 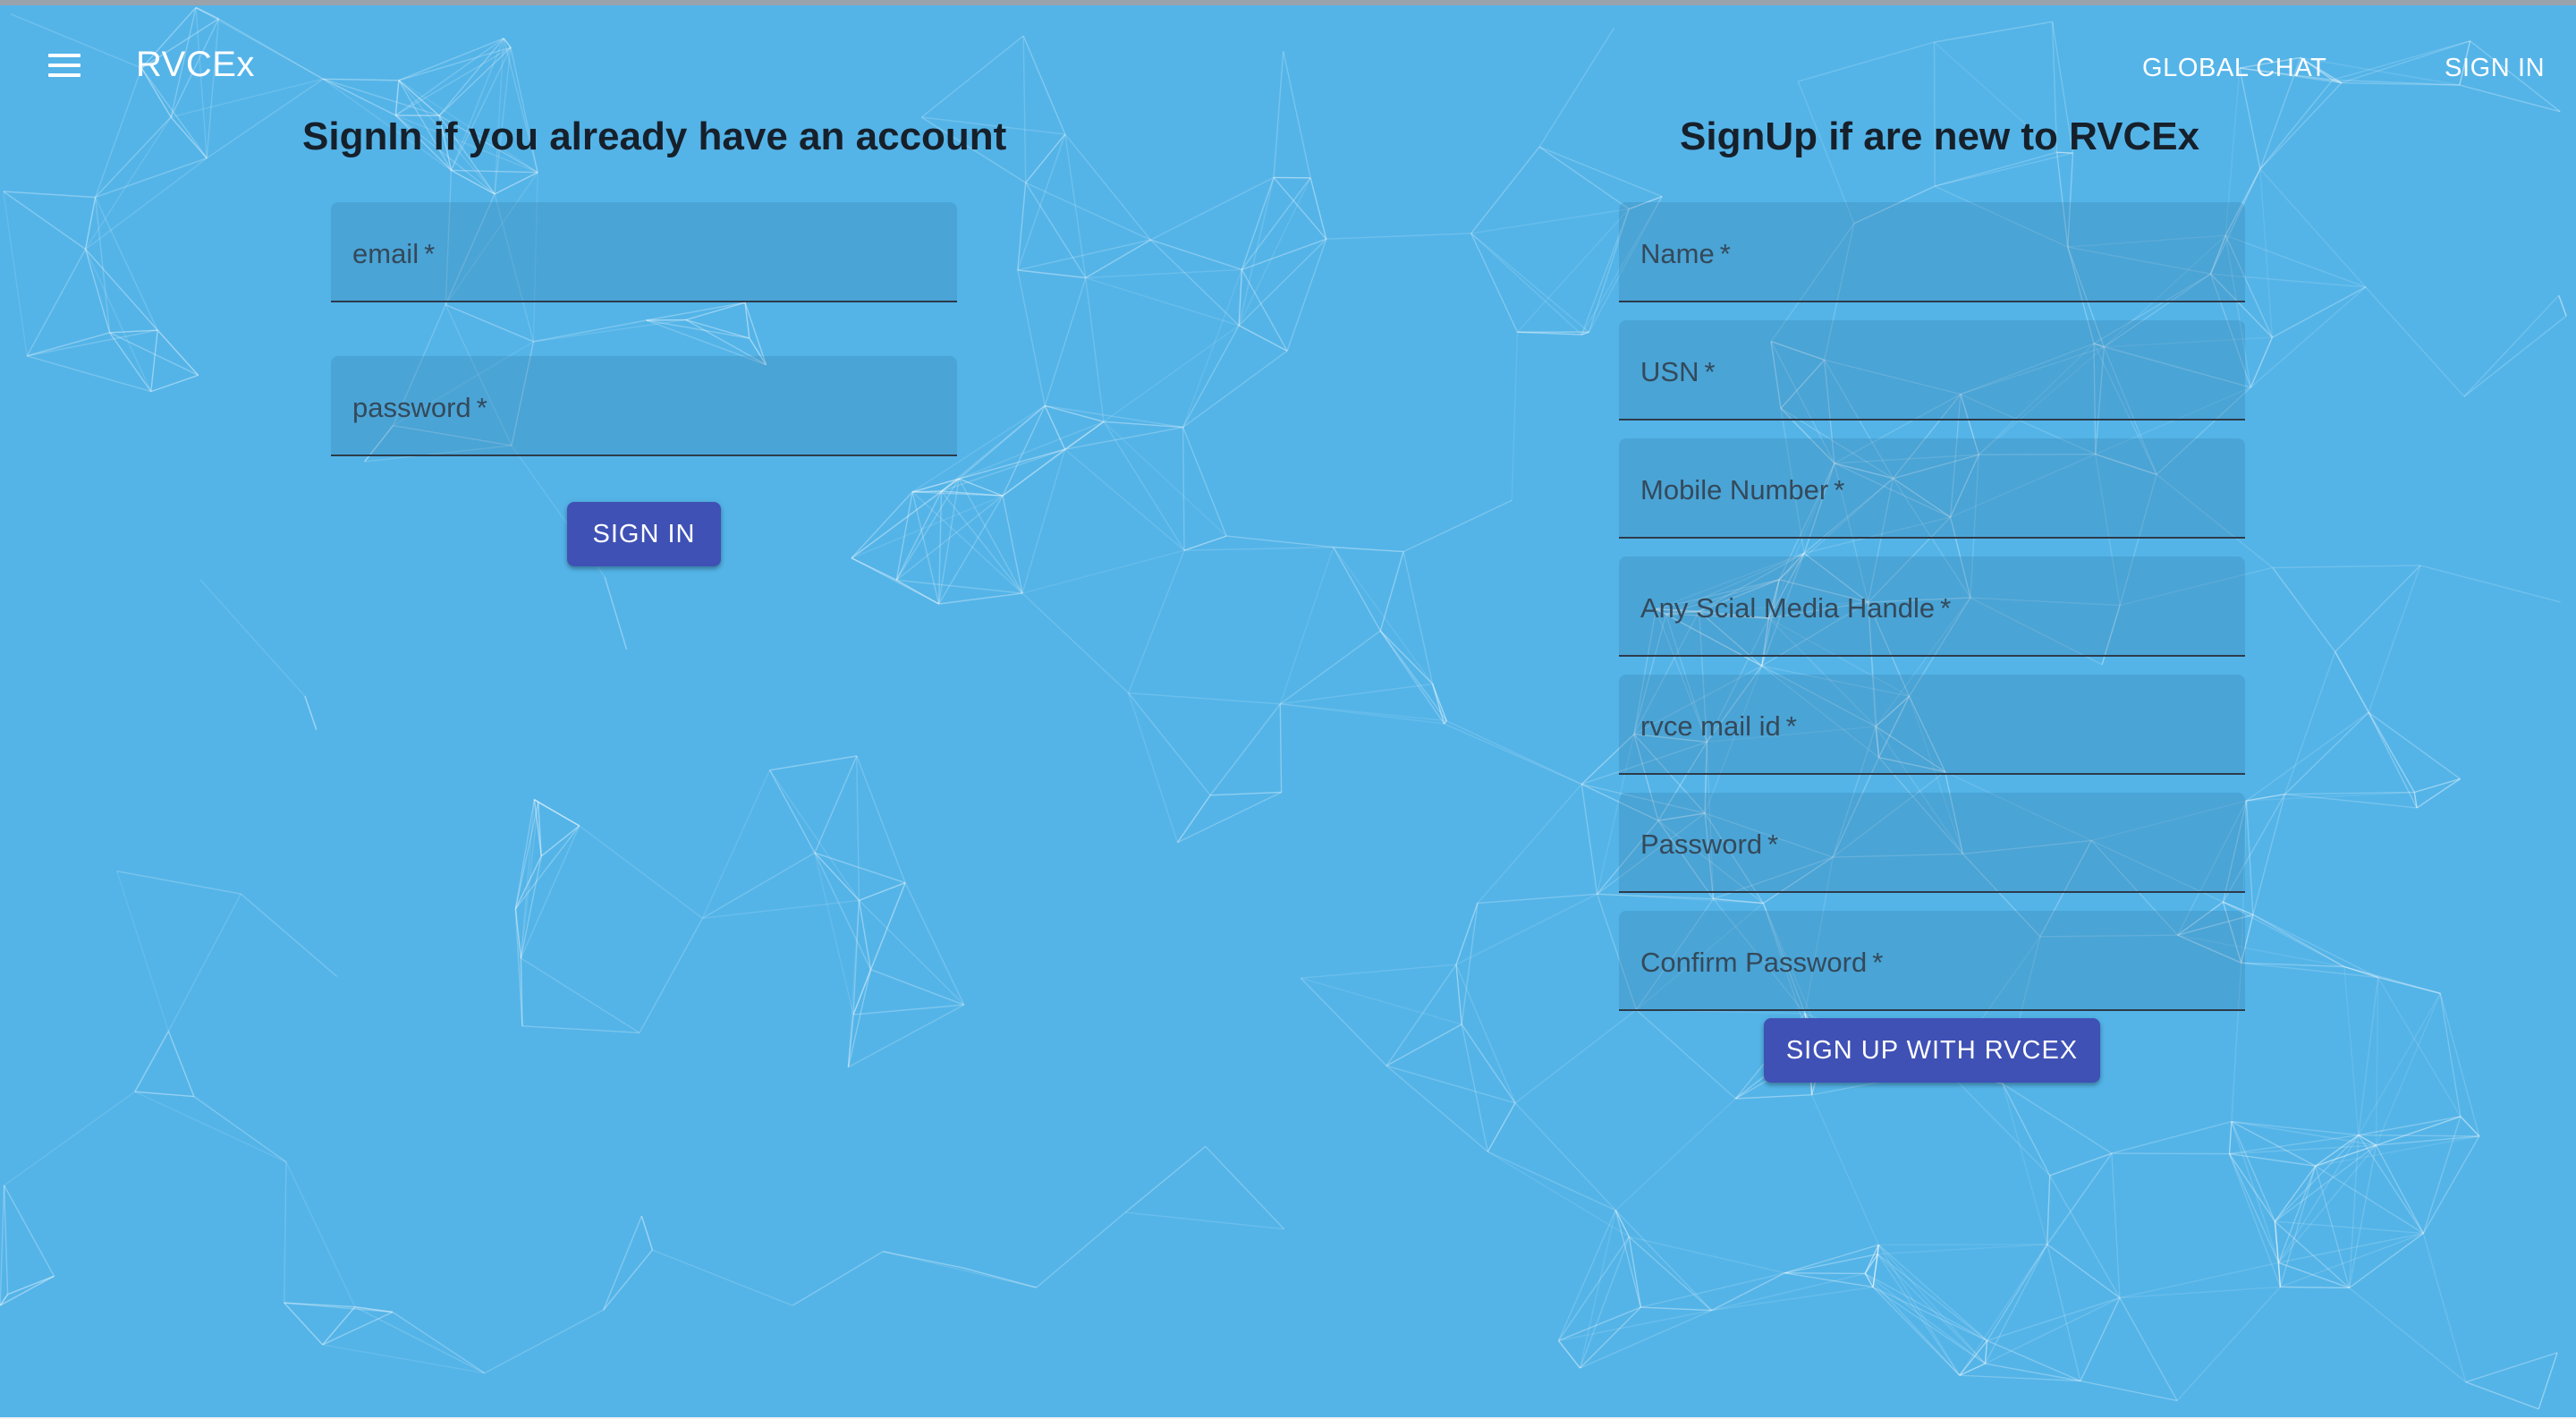 I want to click on name-field: Name *, so click(x=1932, y=252).